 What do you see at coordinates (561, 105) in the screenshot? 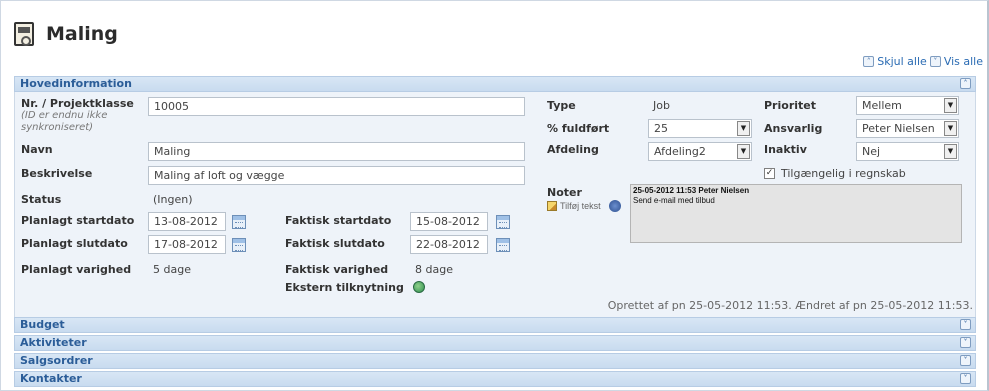
I see `type-label: Type` at bounding box center [561, 105].